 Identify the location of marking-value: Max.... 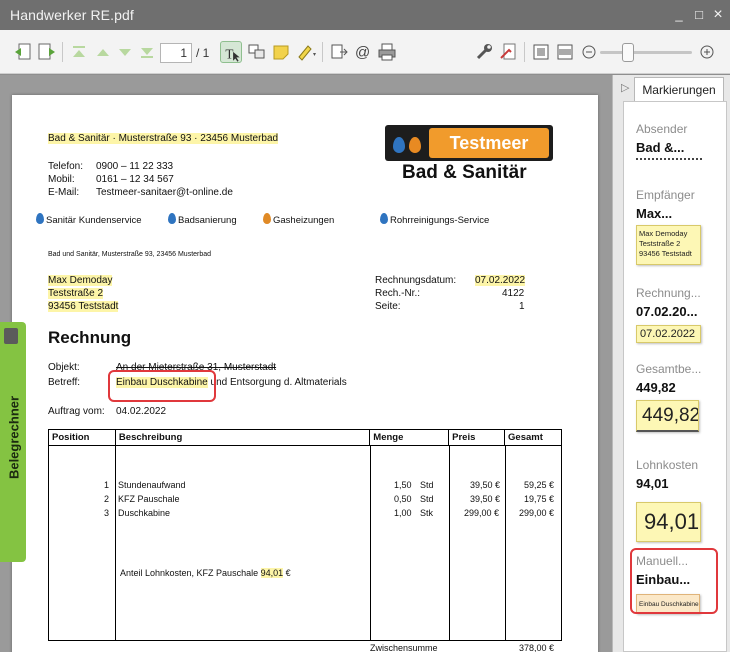
(654, 213).